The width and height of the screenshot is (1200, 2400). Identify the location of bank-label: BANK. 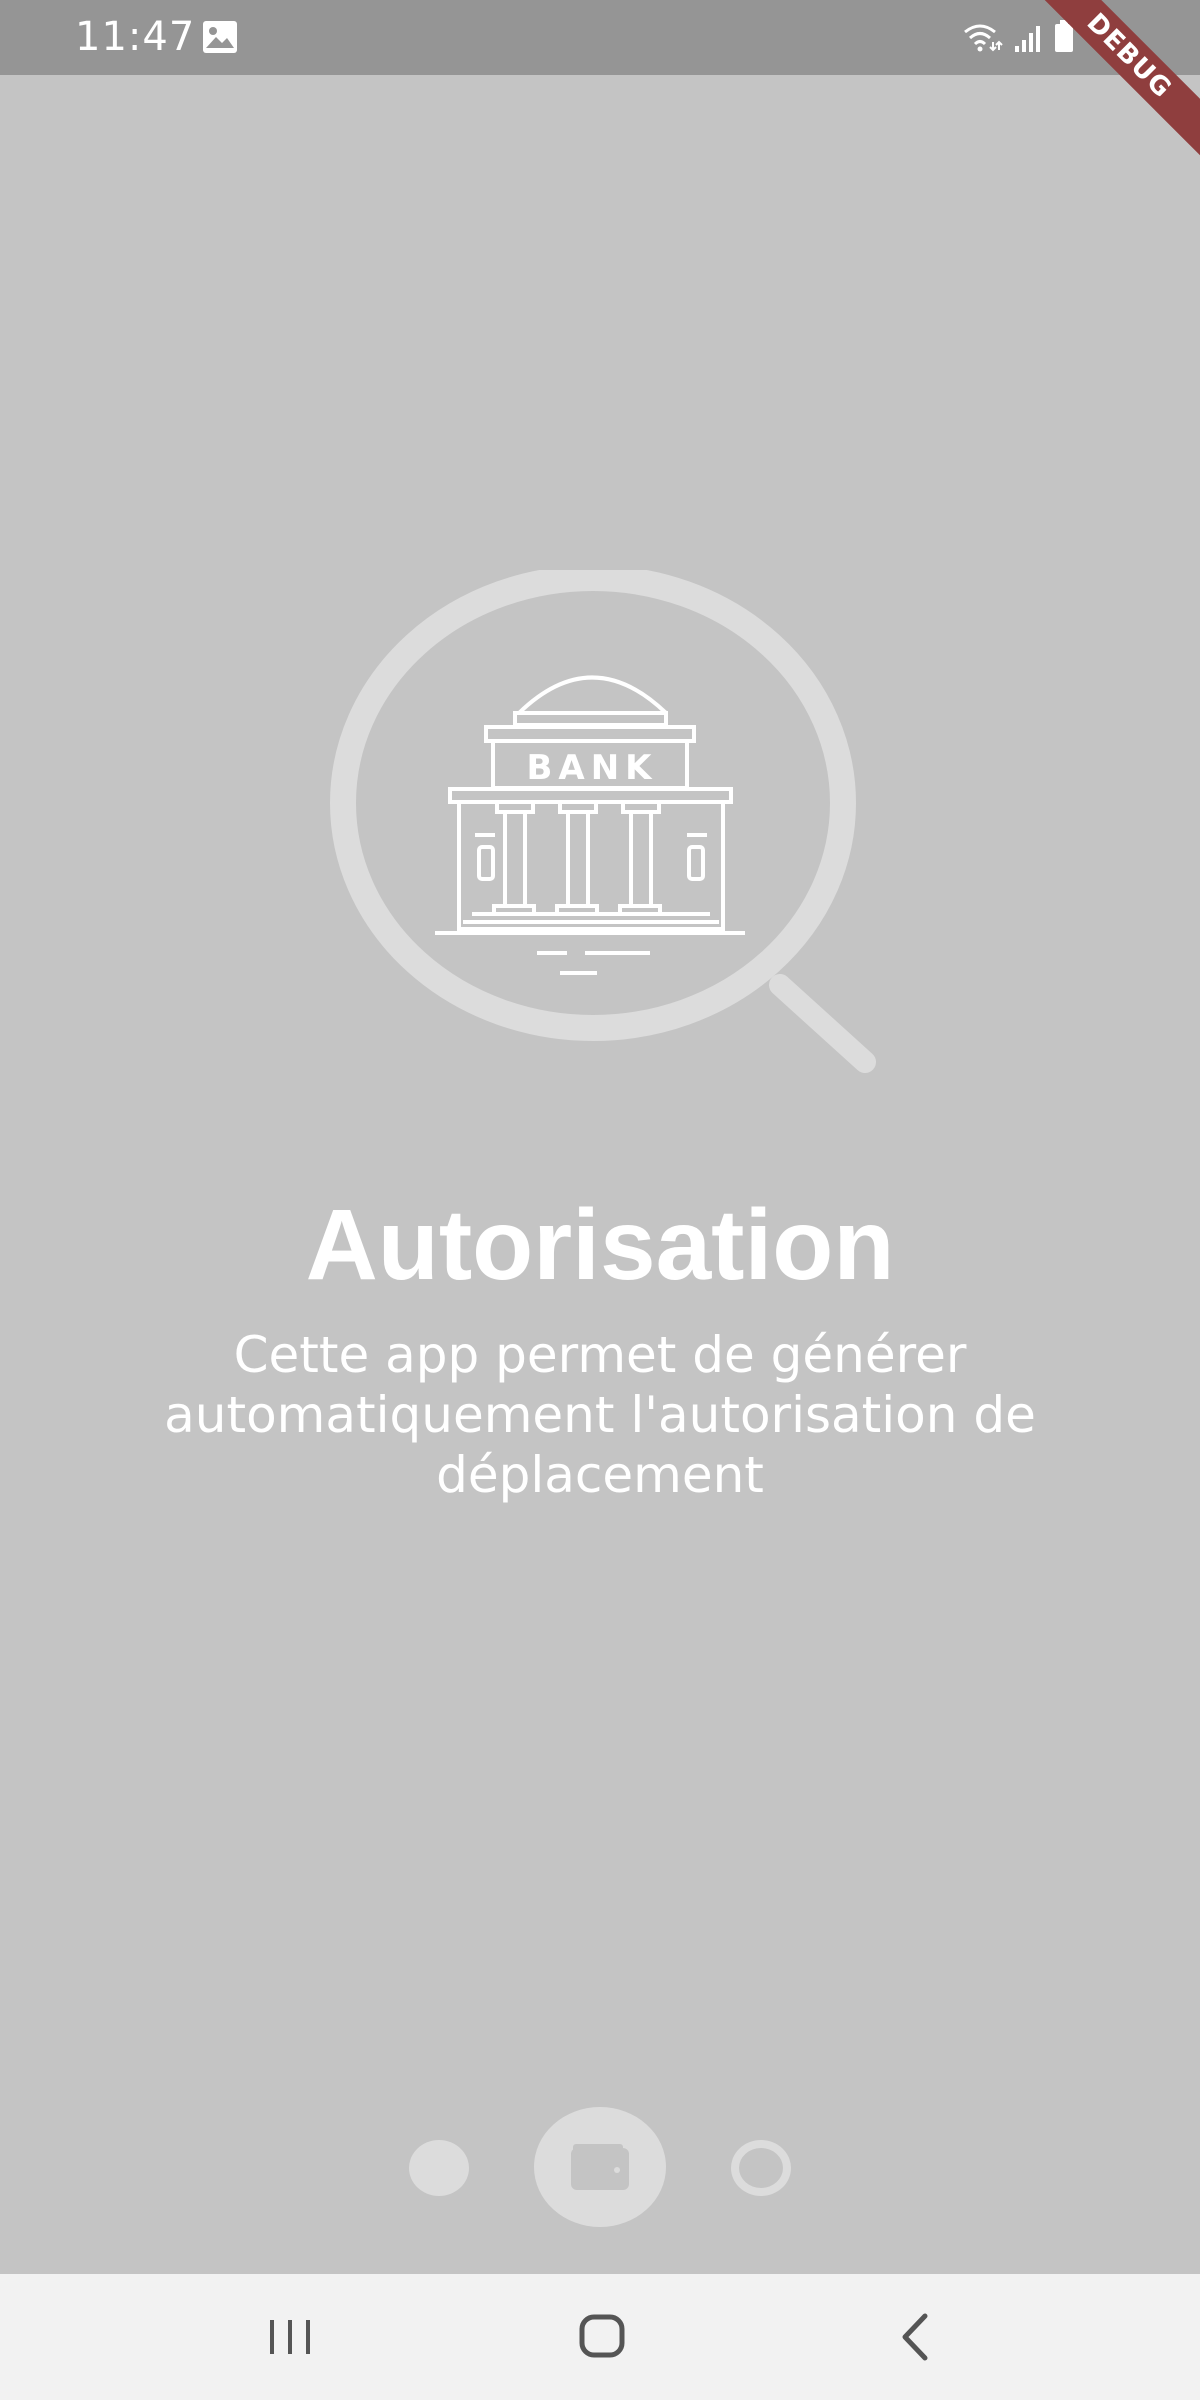
(591, 768).